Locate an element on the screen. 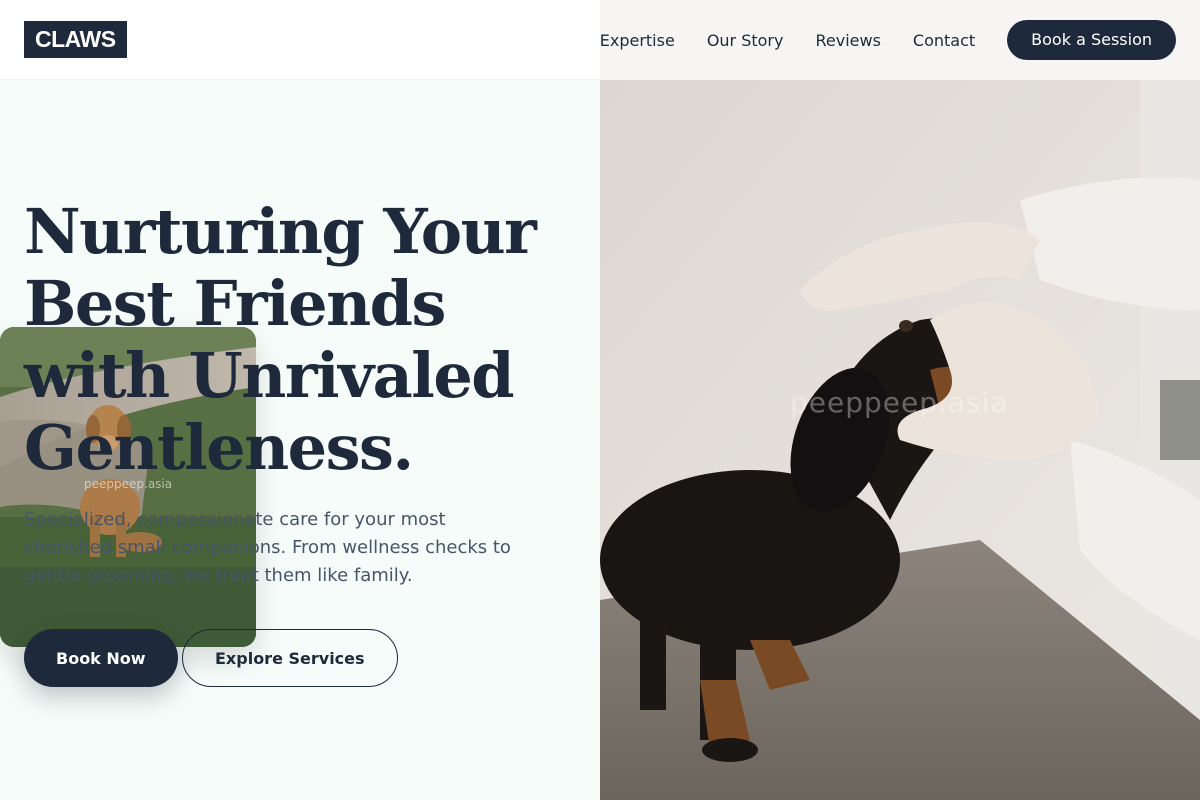  nav-link-reviews: Reviews is located at coordinates (847, 40).